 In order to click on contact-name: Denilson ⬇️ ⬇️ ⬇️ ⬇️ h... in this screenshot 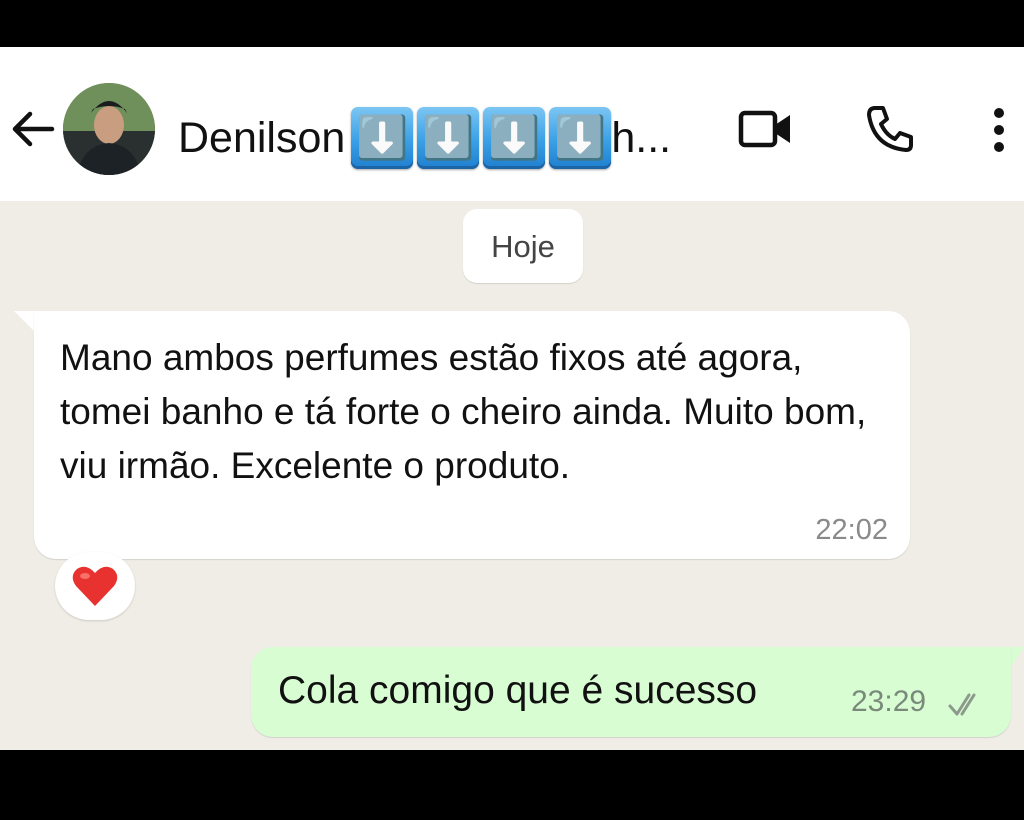, I will do `click(424, 138)`.